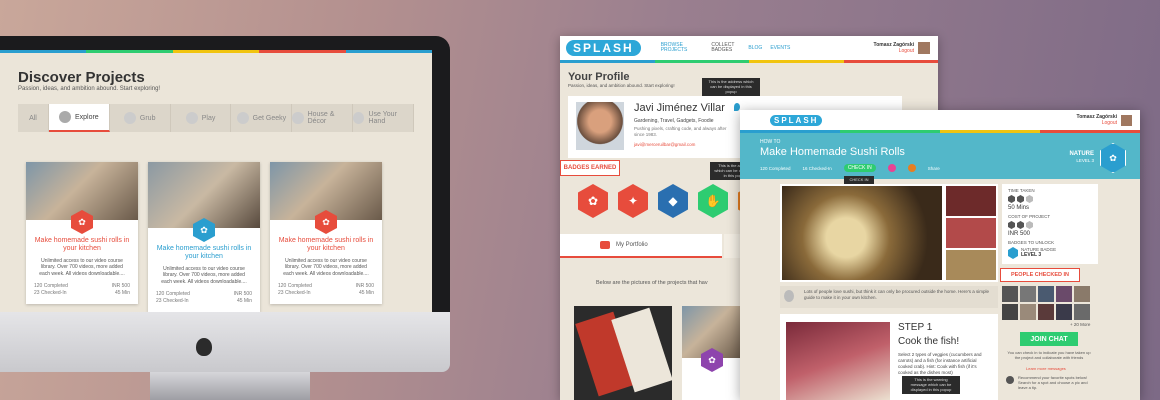  Describe the element at coordinates (1013, 253) in the screenshot. I see `nature-badge-icon` at that location.